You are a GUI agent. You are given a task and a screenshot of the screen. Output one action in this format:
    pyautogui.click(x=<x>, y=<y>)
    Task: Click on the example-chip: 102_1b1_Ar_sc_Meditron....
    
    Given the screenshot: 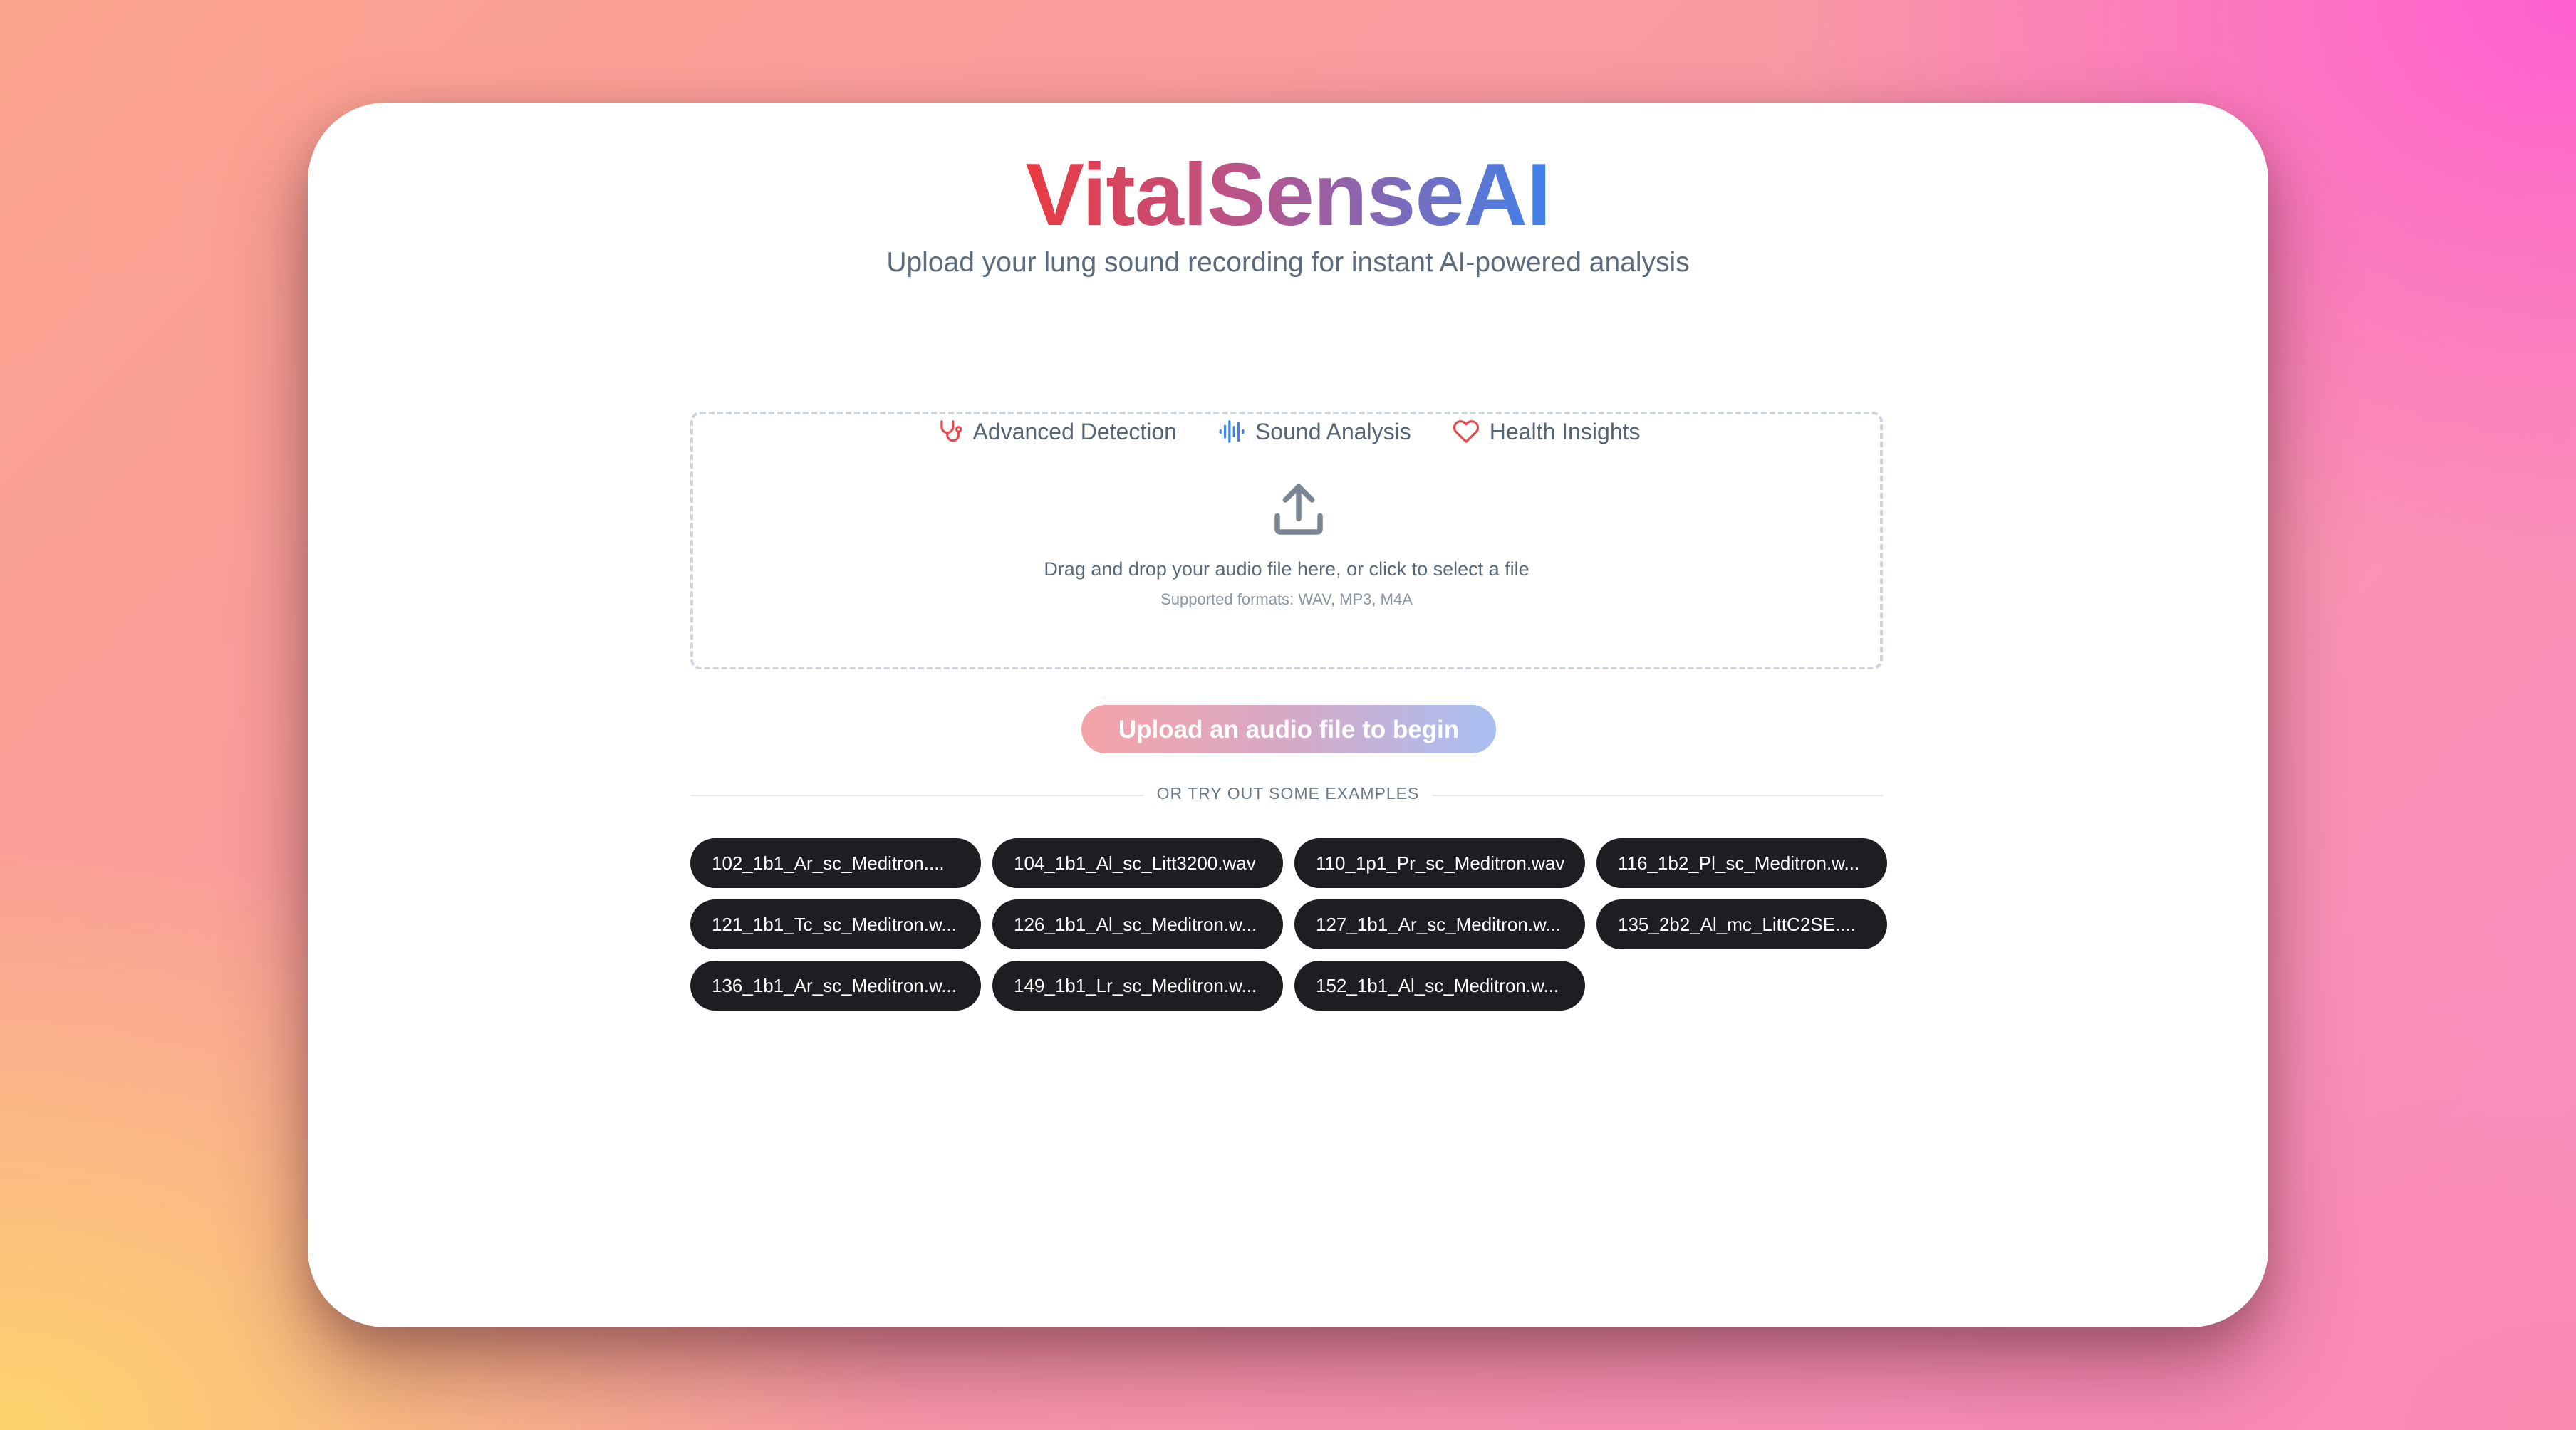 What is the action you would take?
    pyautogui.click(x=836, y=863)
    